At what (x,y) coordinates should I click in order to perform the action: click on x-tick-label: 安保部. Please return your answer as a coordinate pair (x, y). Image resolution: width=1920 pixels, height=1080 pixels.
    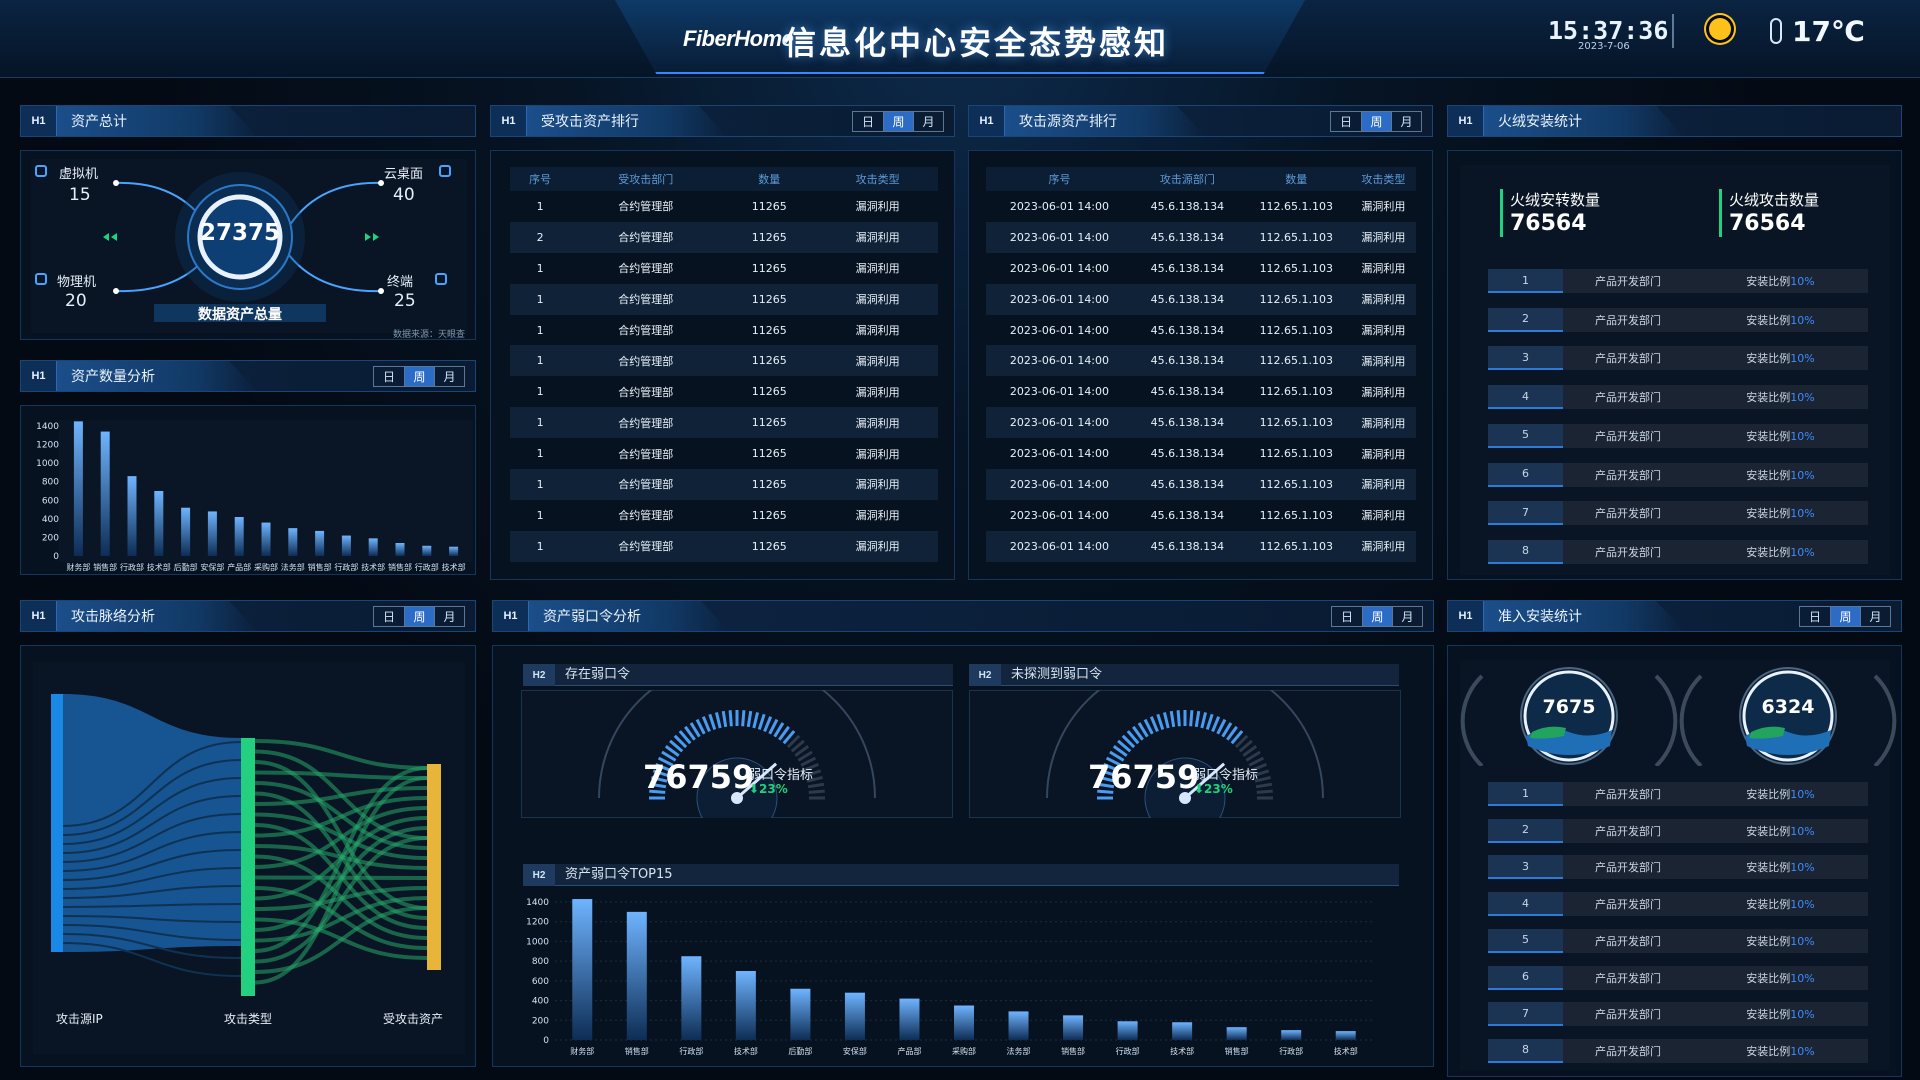
    Looking at the image, I should click on (855, 1051).